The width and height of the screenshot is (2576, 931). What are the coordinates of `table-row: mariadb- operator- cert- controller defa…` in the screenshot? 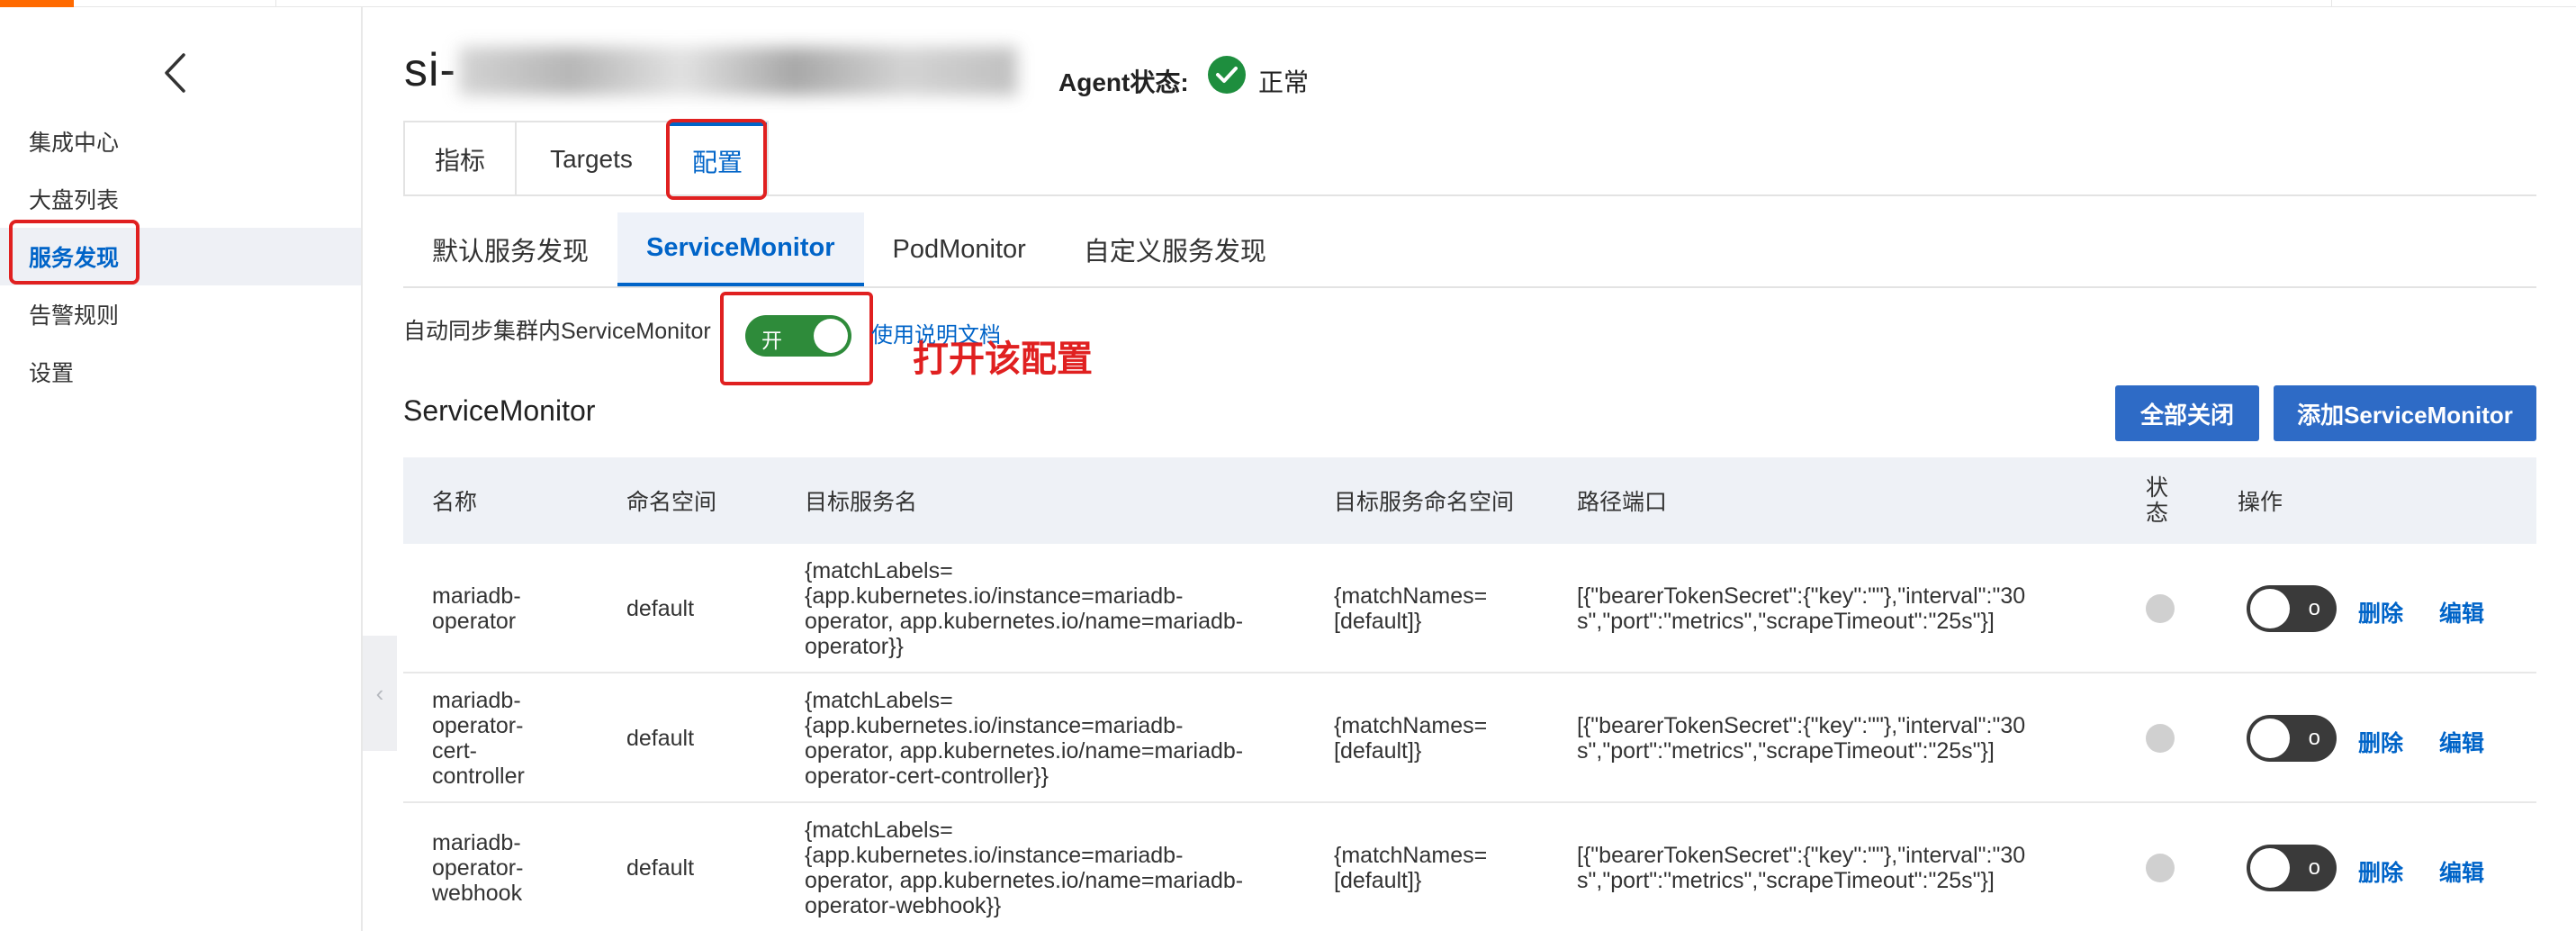 It's located at (1469, 738).